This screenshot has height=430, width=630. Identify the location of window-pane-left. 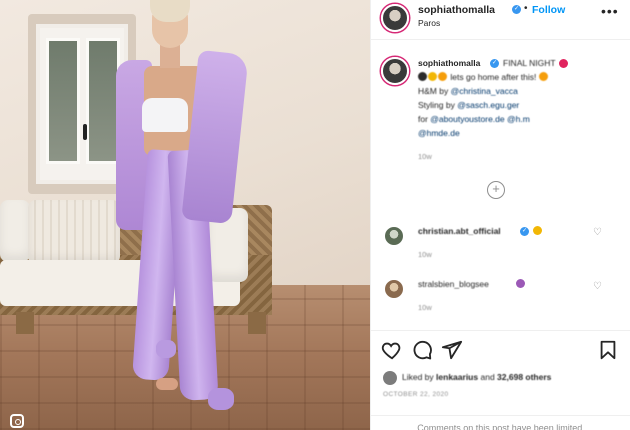
(63, 101).